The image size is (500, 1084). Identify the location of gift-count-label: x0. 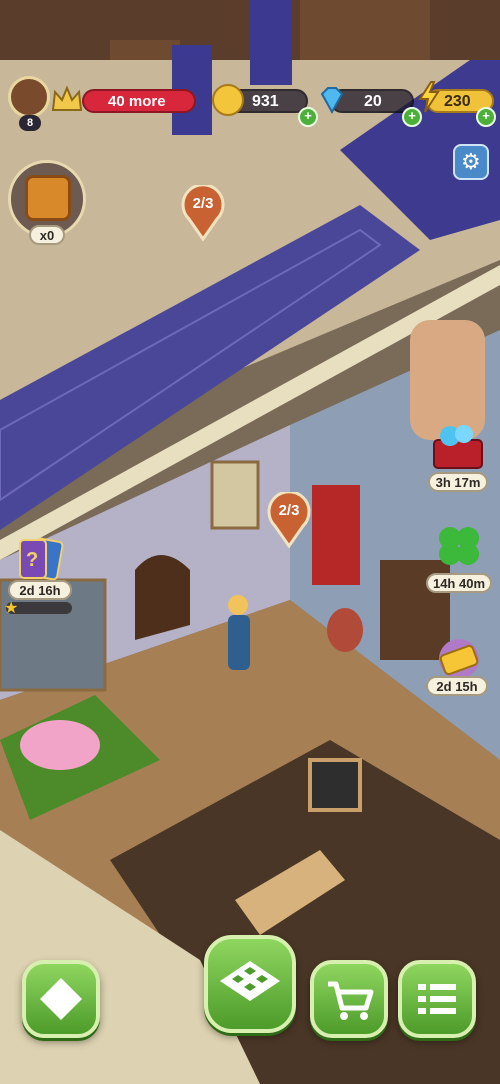
(47, 235).